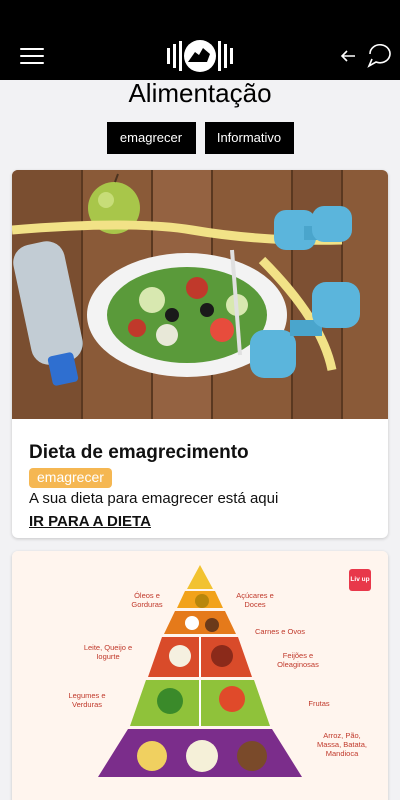 Image resolution: width=400 pixels, height=800 pixels. Describe the element at coordinates (200, 93) in the screenshot. I see `page-title: Alimentação` at that location.